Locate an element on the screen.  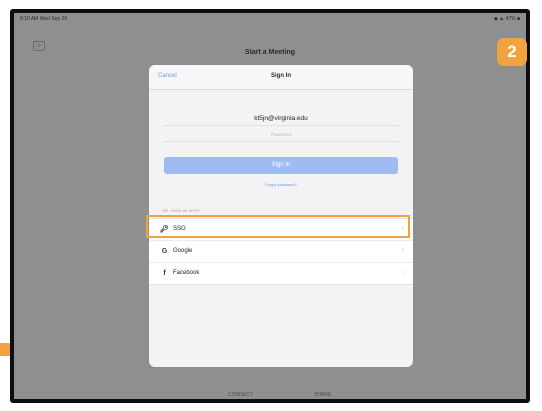
connect-label: CONNECT is located at coordinates (240, 395).